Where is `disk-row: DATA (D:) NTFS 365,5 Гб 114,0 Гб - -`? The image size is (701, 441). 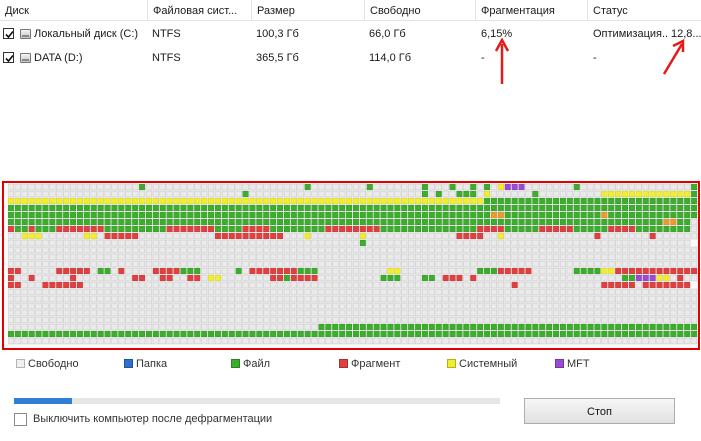 disk-row: DATA (D:) NTFS 365,5 Гб 114,0 Гб - - is located at coordinates (350, 58).